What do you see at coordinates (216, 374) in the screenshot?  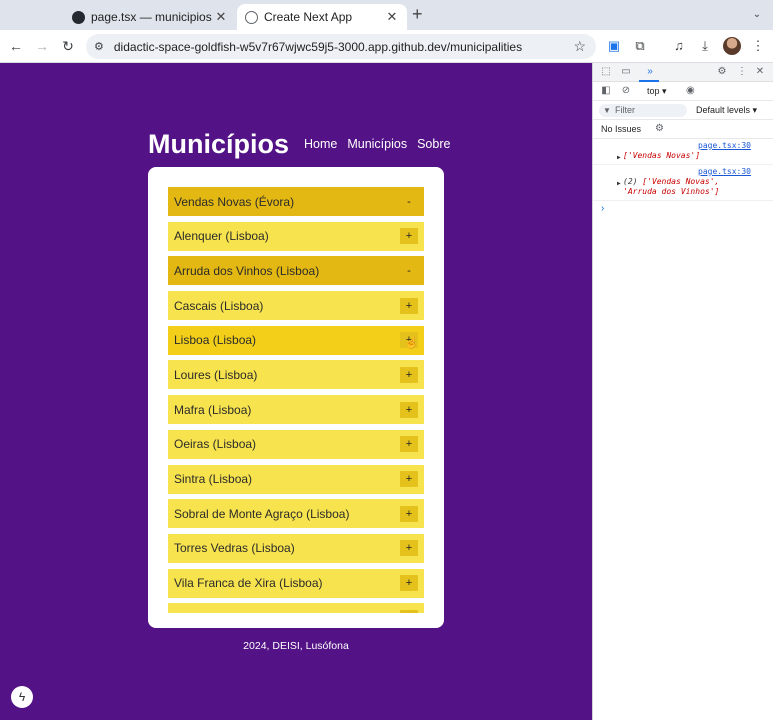 I see `municipality-label: Loures (Lisboa)` at bounding box center [216, 374].